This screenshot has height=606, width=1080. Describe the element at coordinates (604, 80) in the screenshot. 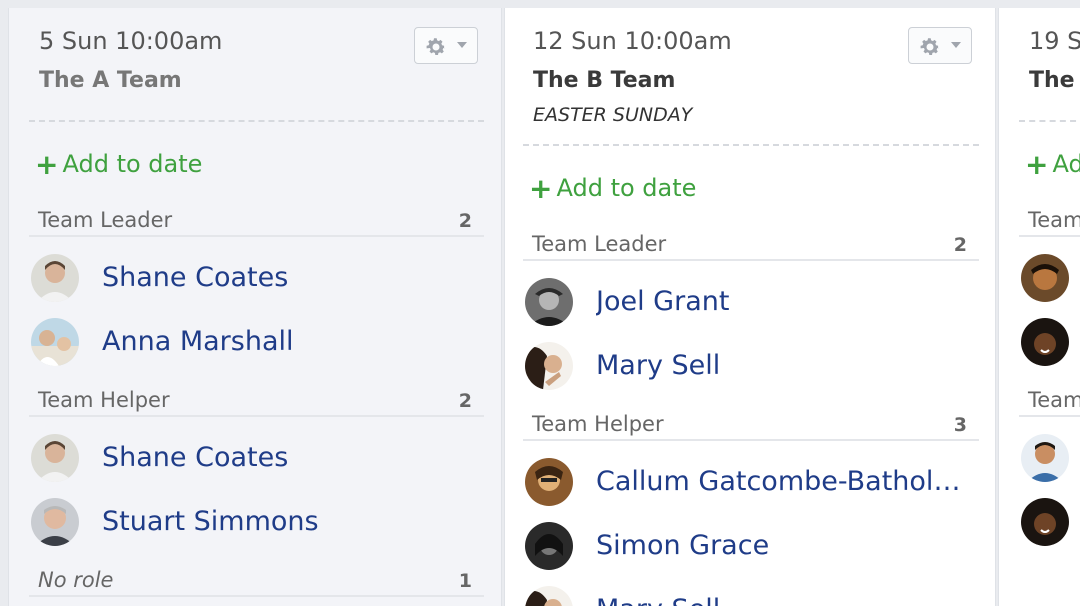

I see `team-name: The B Team` at that location.